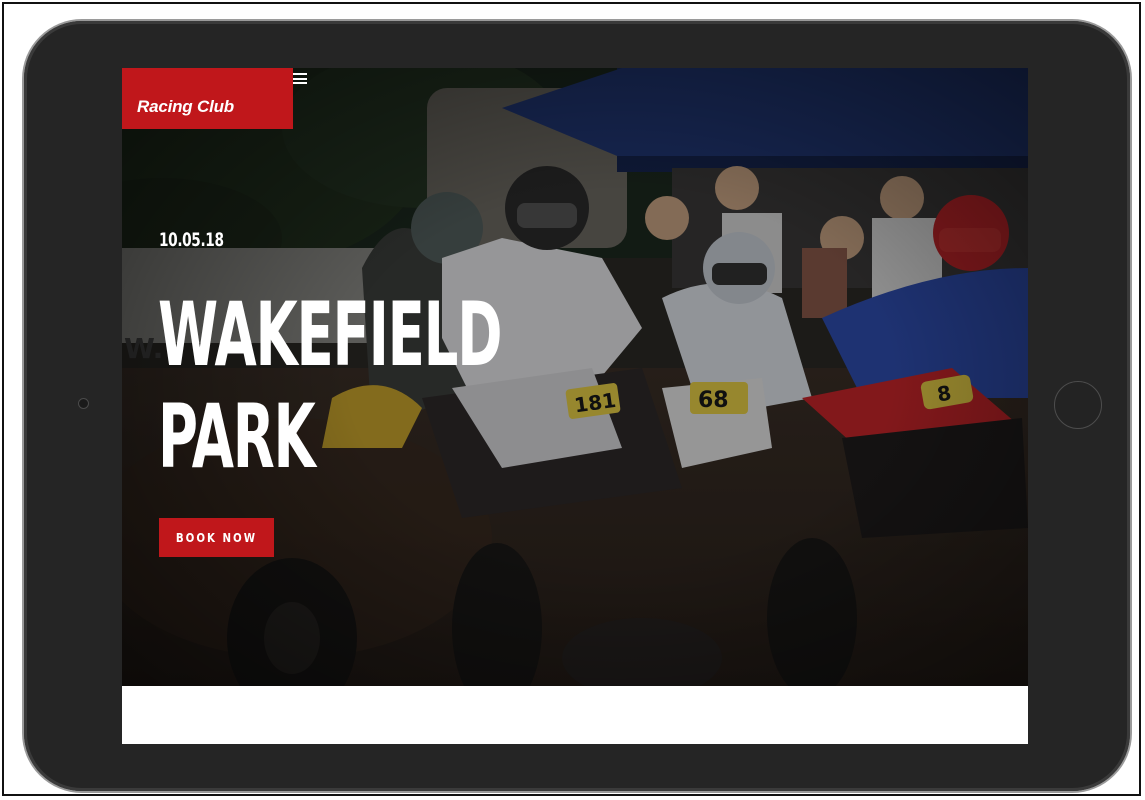 The image size is (1145, 800). What do you see at coordinates (83, 403) in the screenshot?
I see `front-camera` at bounding box center [83, 403].